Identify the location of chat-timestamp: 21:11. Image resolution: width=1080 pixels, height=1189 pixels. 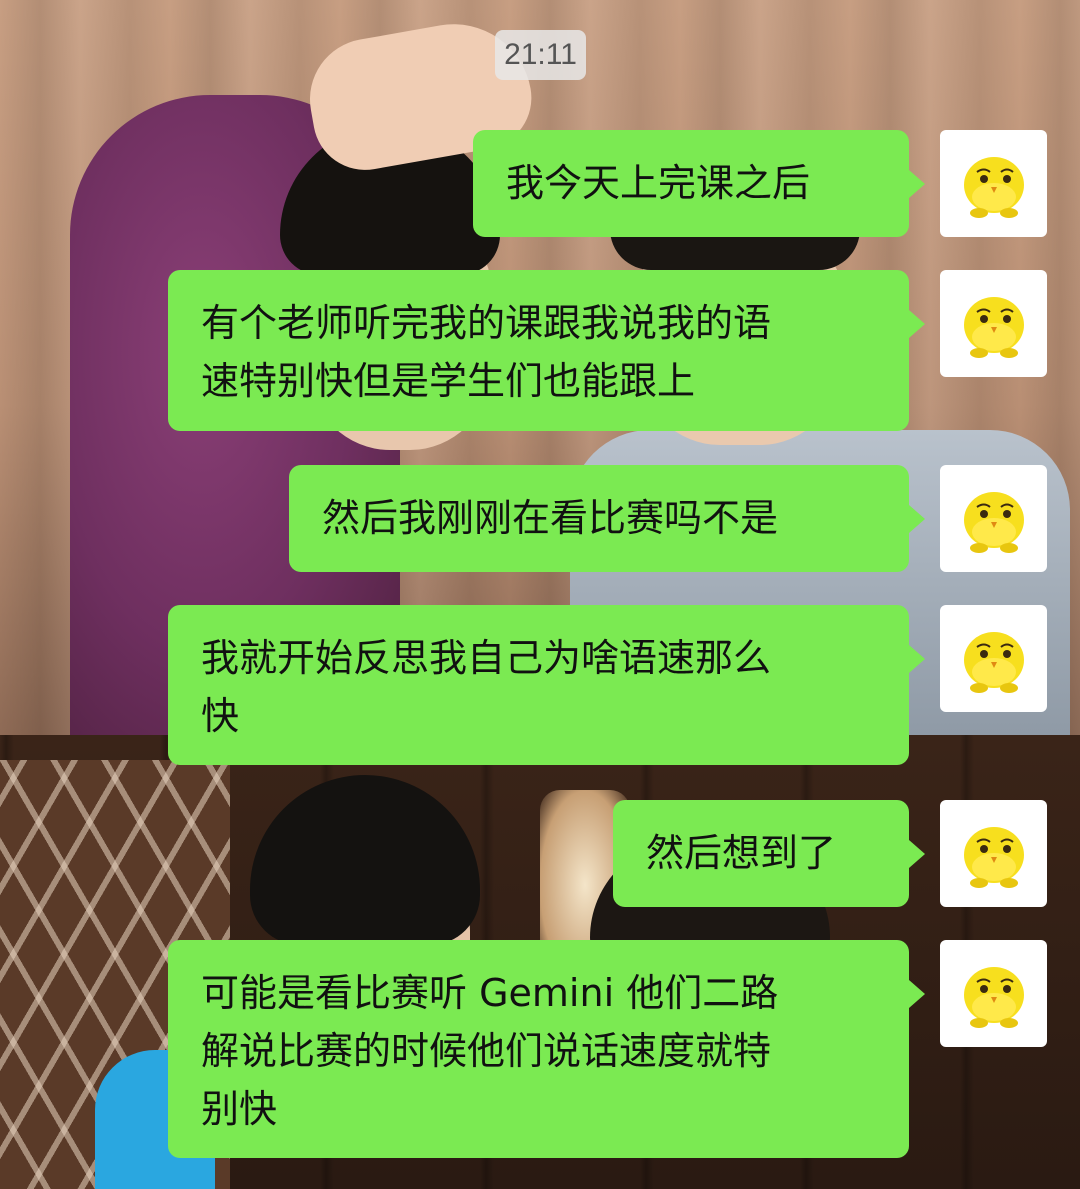
(540, 55).